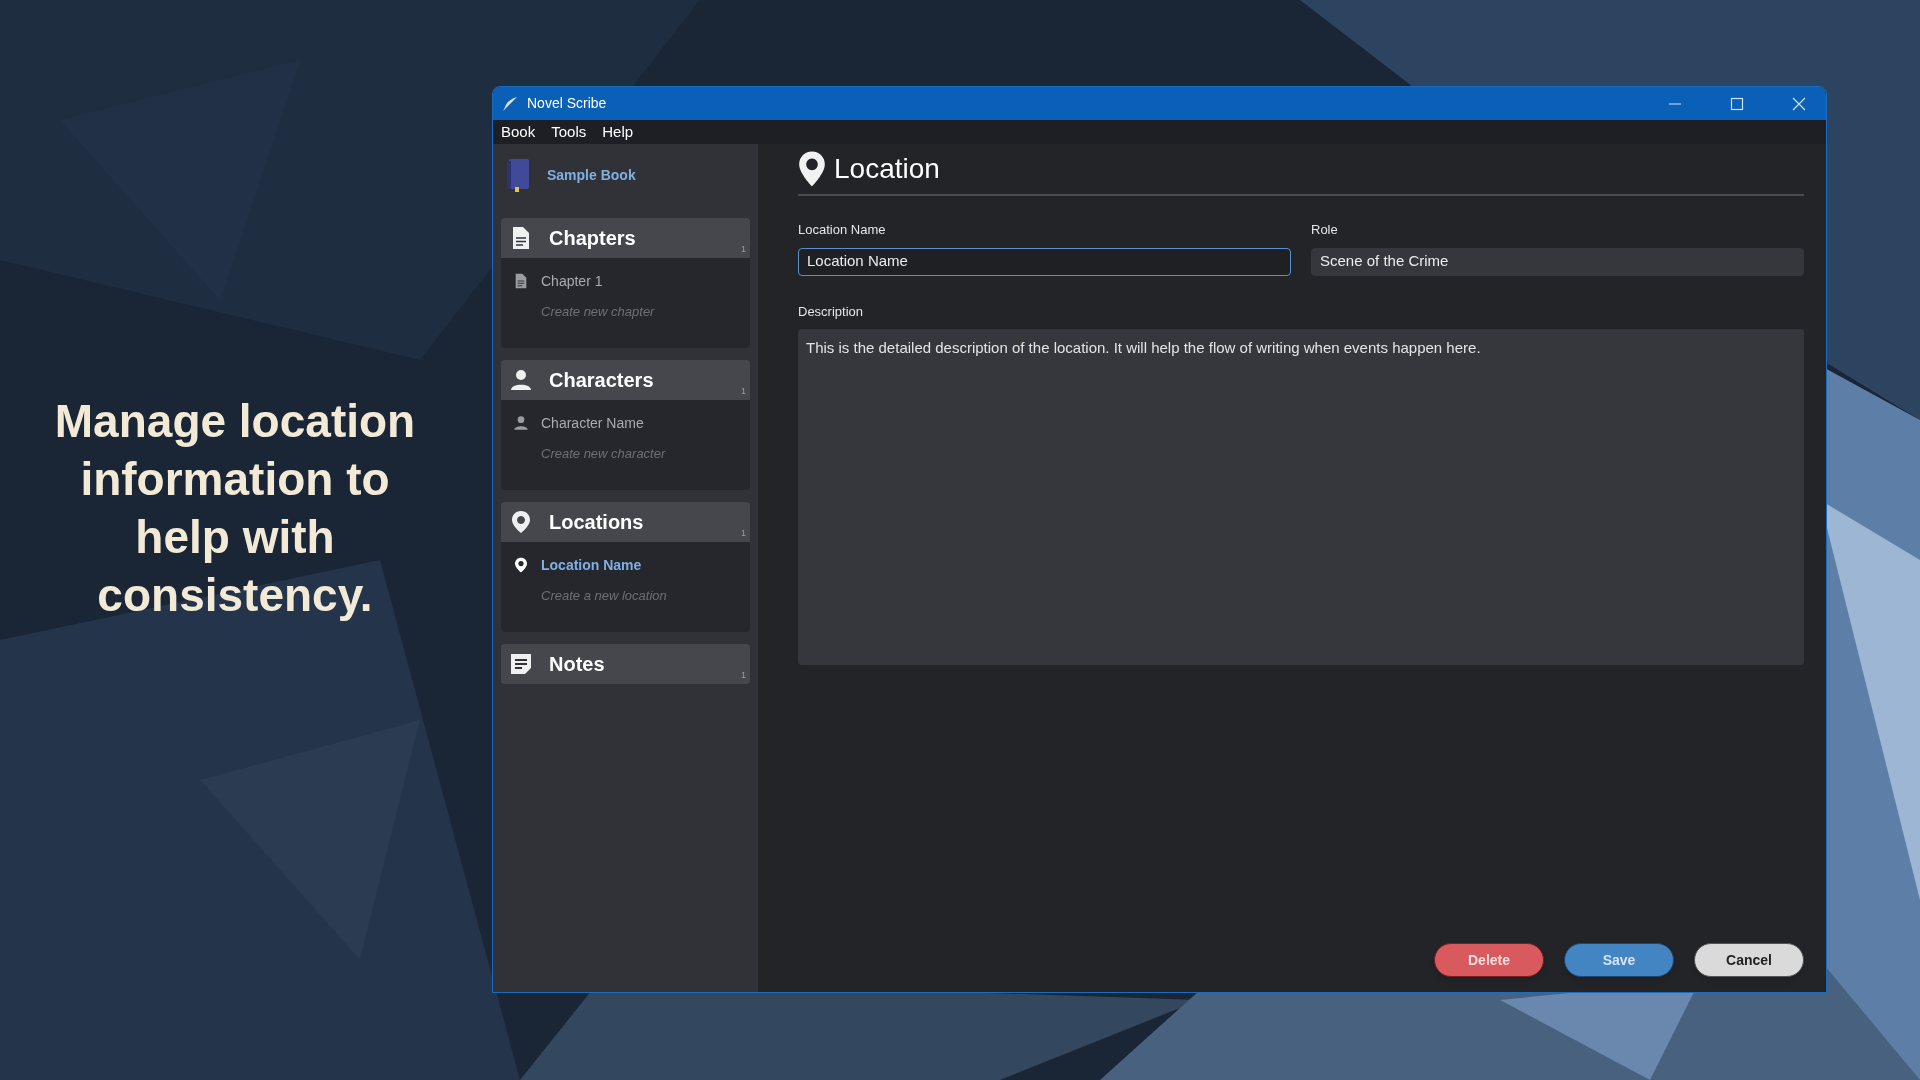  What do you see at coordinates (569, 132) in the screenshot?
I see `menu-item: Tools` at bounding box center [569, 132].